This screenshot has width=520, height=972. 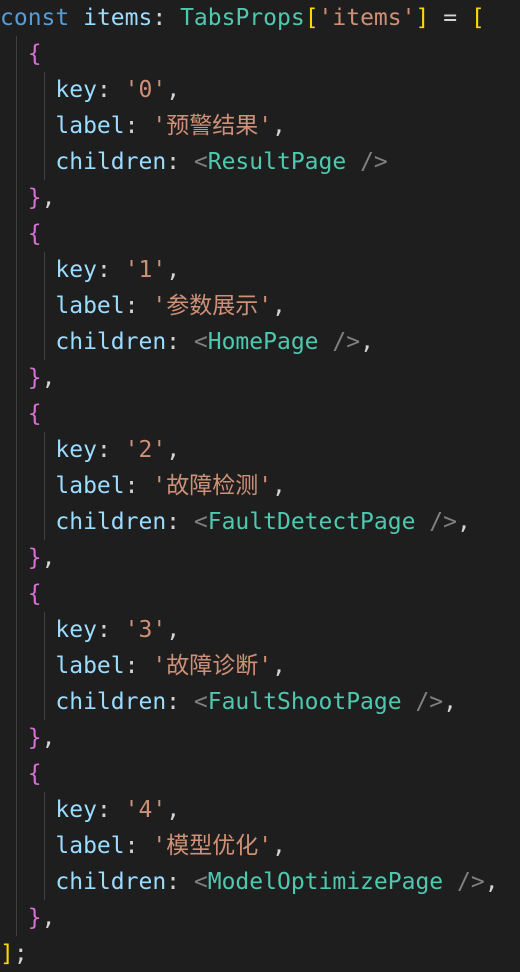 I want to click on code-token: items, so click(x=118, y=18).